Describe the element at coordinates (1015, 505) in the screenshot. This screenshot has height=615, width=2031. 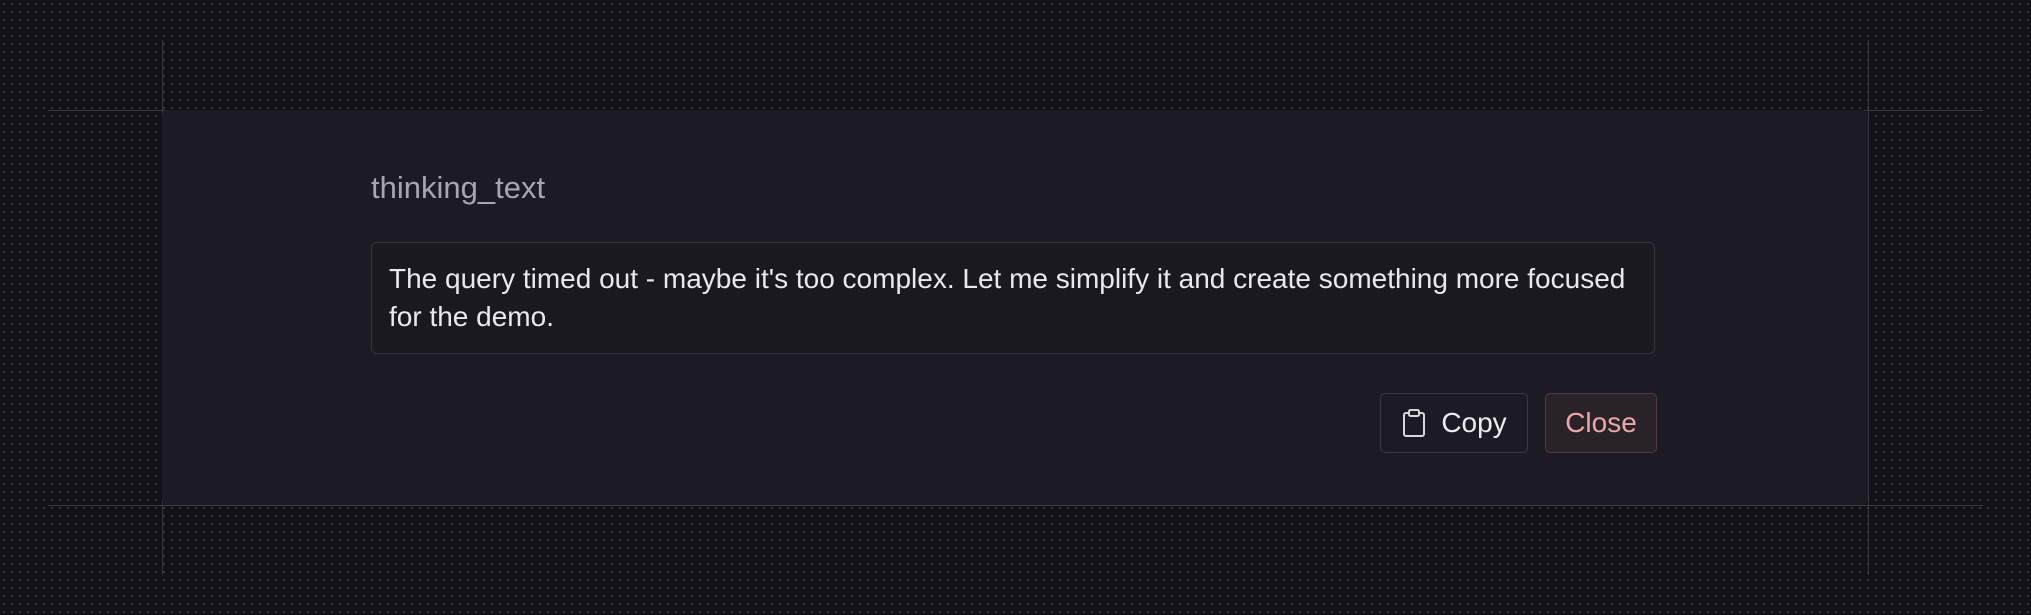
I see `guide-line-bottom` at that location.